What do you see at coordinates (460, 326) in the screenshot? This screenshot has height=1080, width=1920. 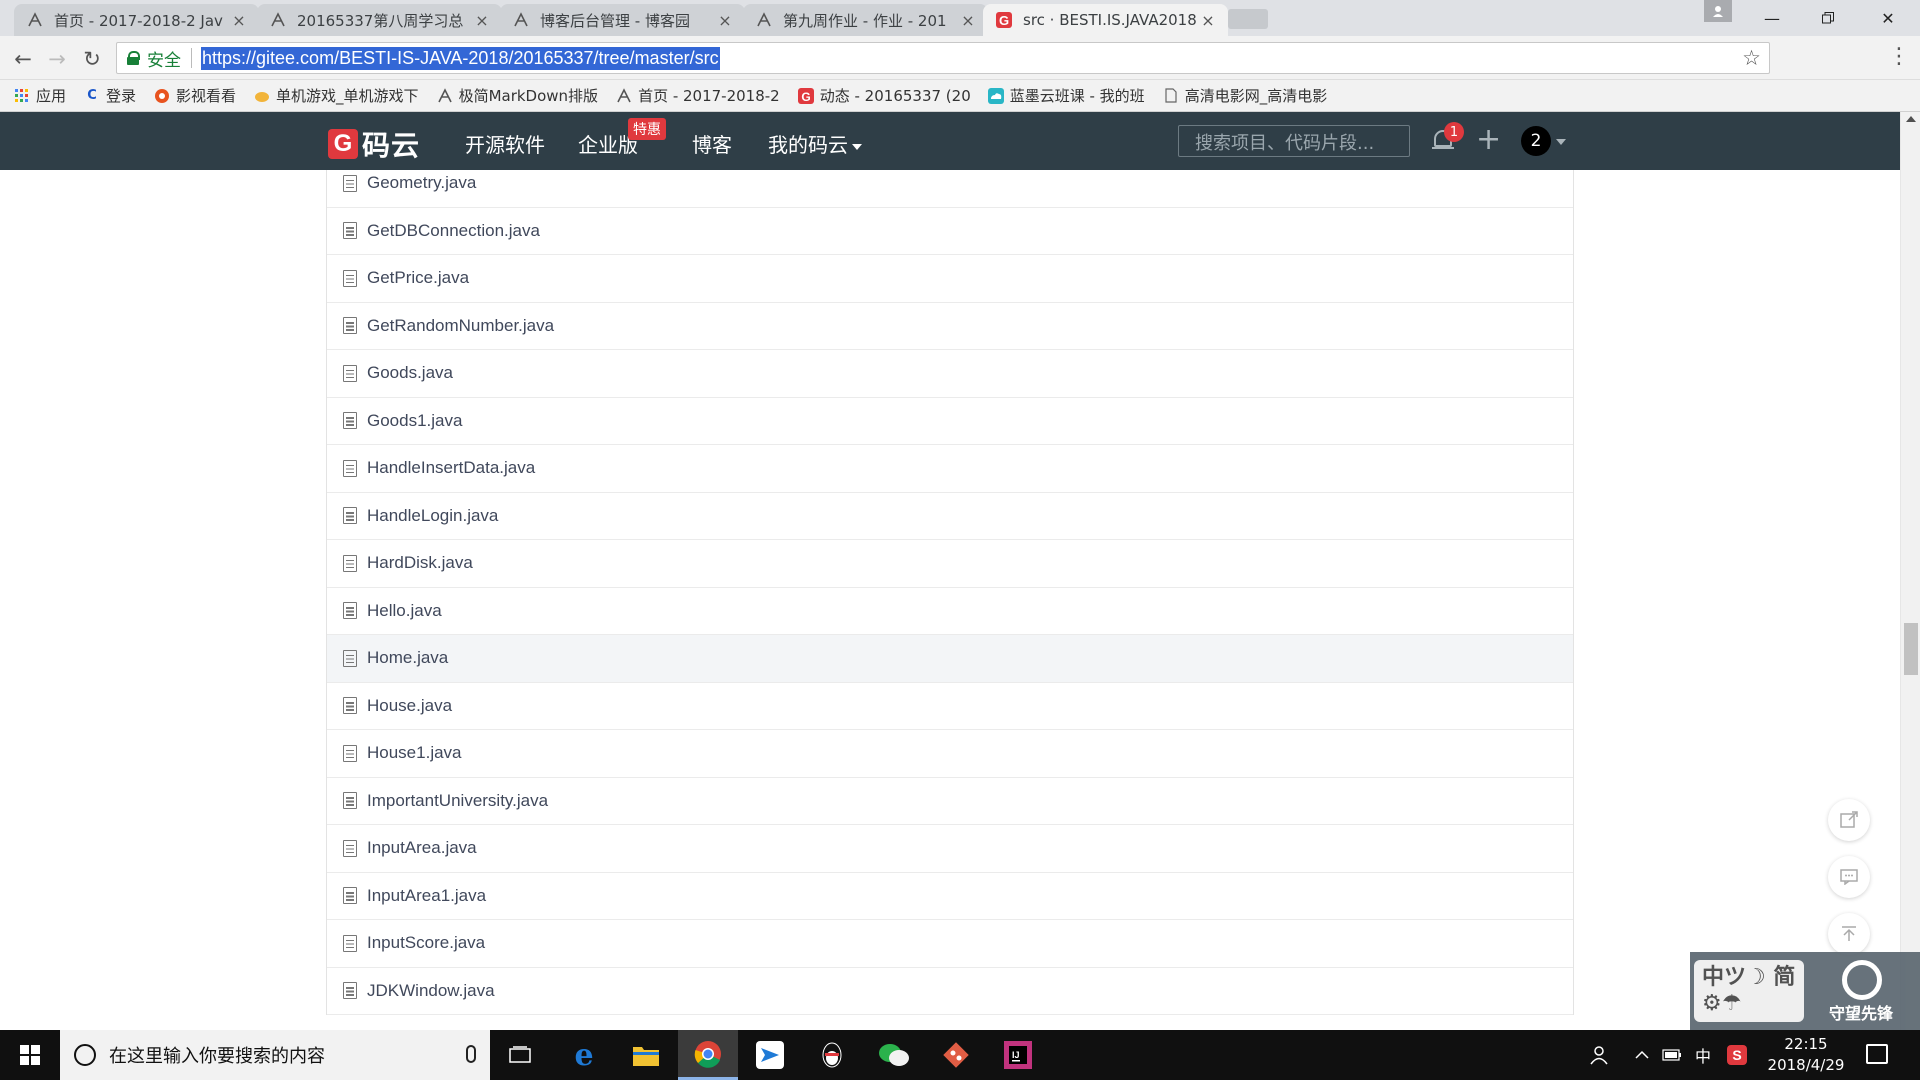 I see `file-link: GetRandomNumber.java` at bounding box center [460, 326].